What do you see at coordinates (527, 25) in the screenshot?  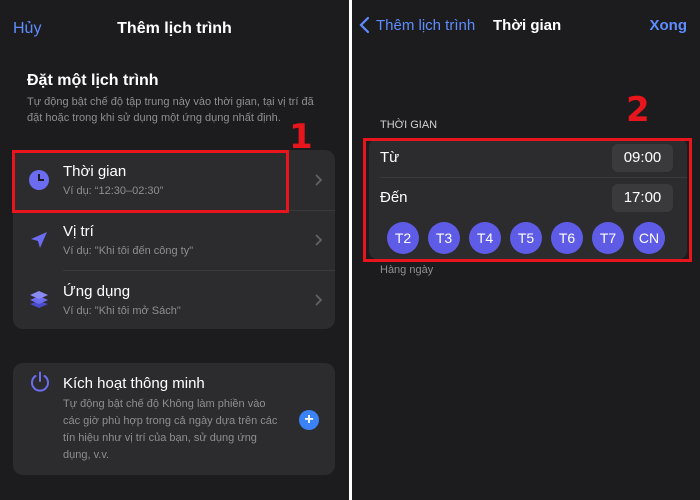 I see `page-title: Thời gian` at bounding box center [527, 25].